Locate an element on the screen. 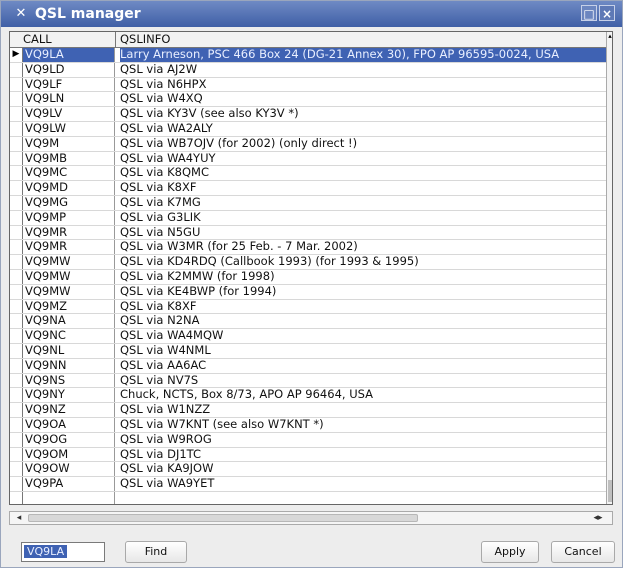 Image resolution: width=623 pixels, height=568 pixels. table-row: VQ9NL QSL via W4NML is located at coordinates (308, 351).